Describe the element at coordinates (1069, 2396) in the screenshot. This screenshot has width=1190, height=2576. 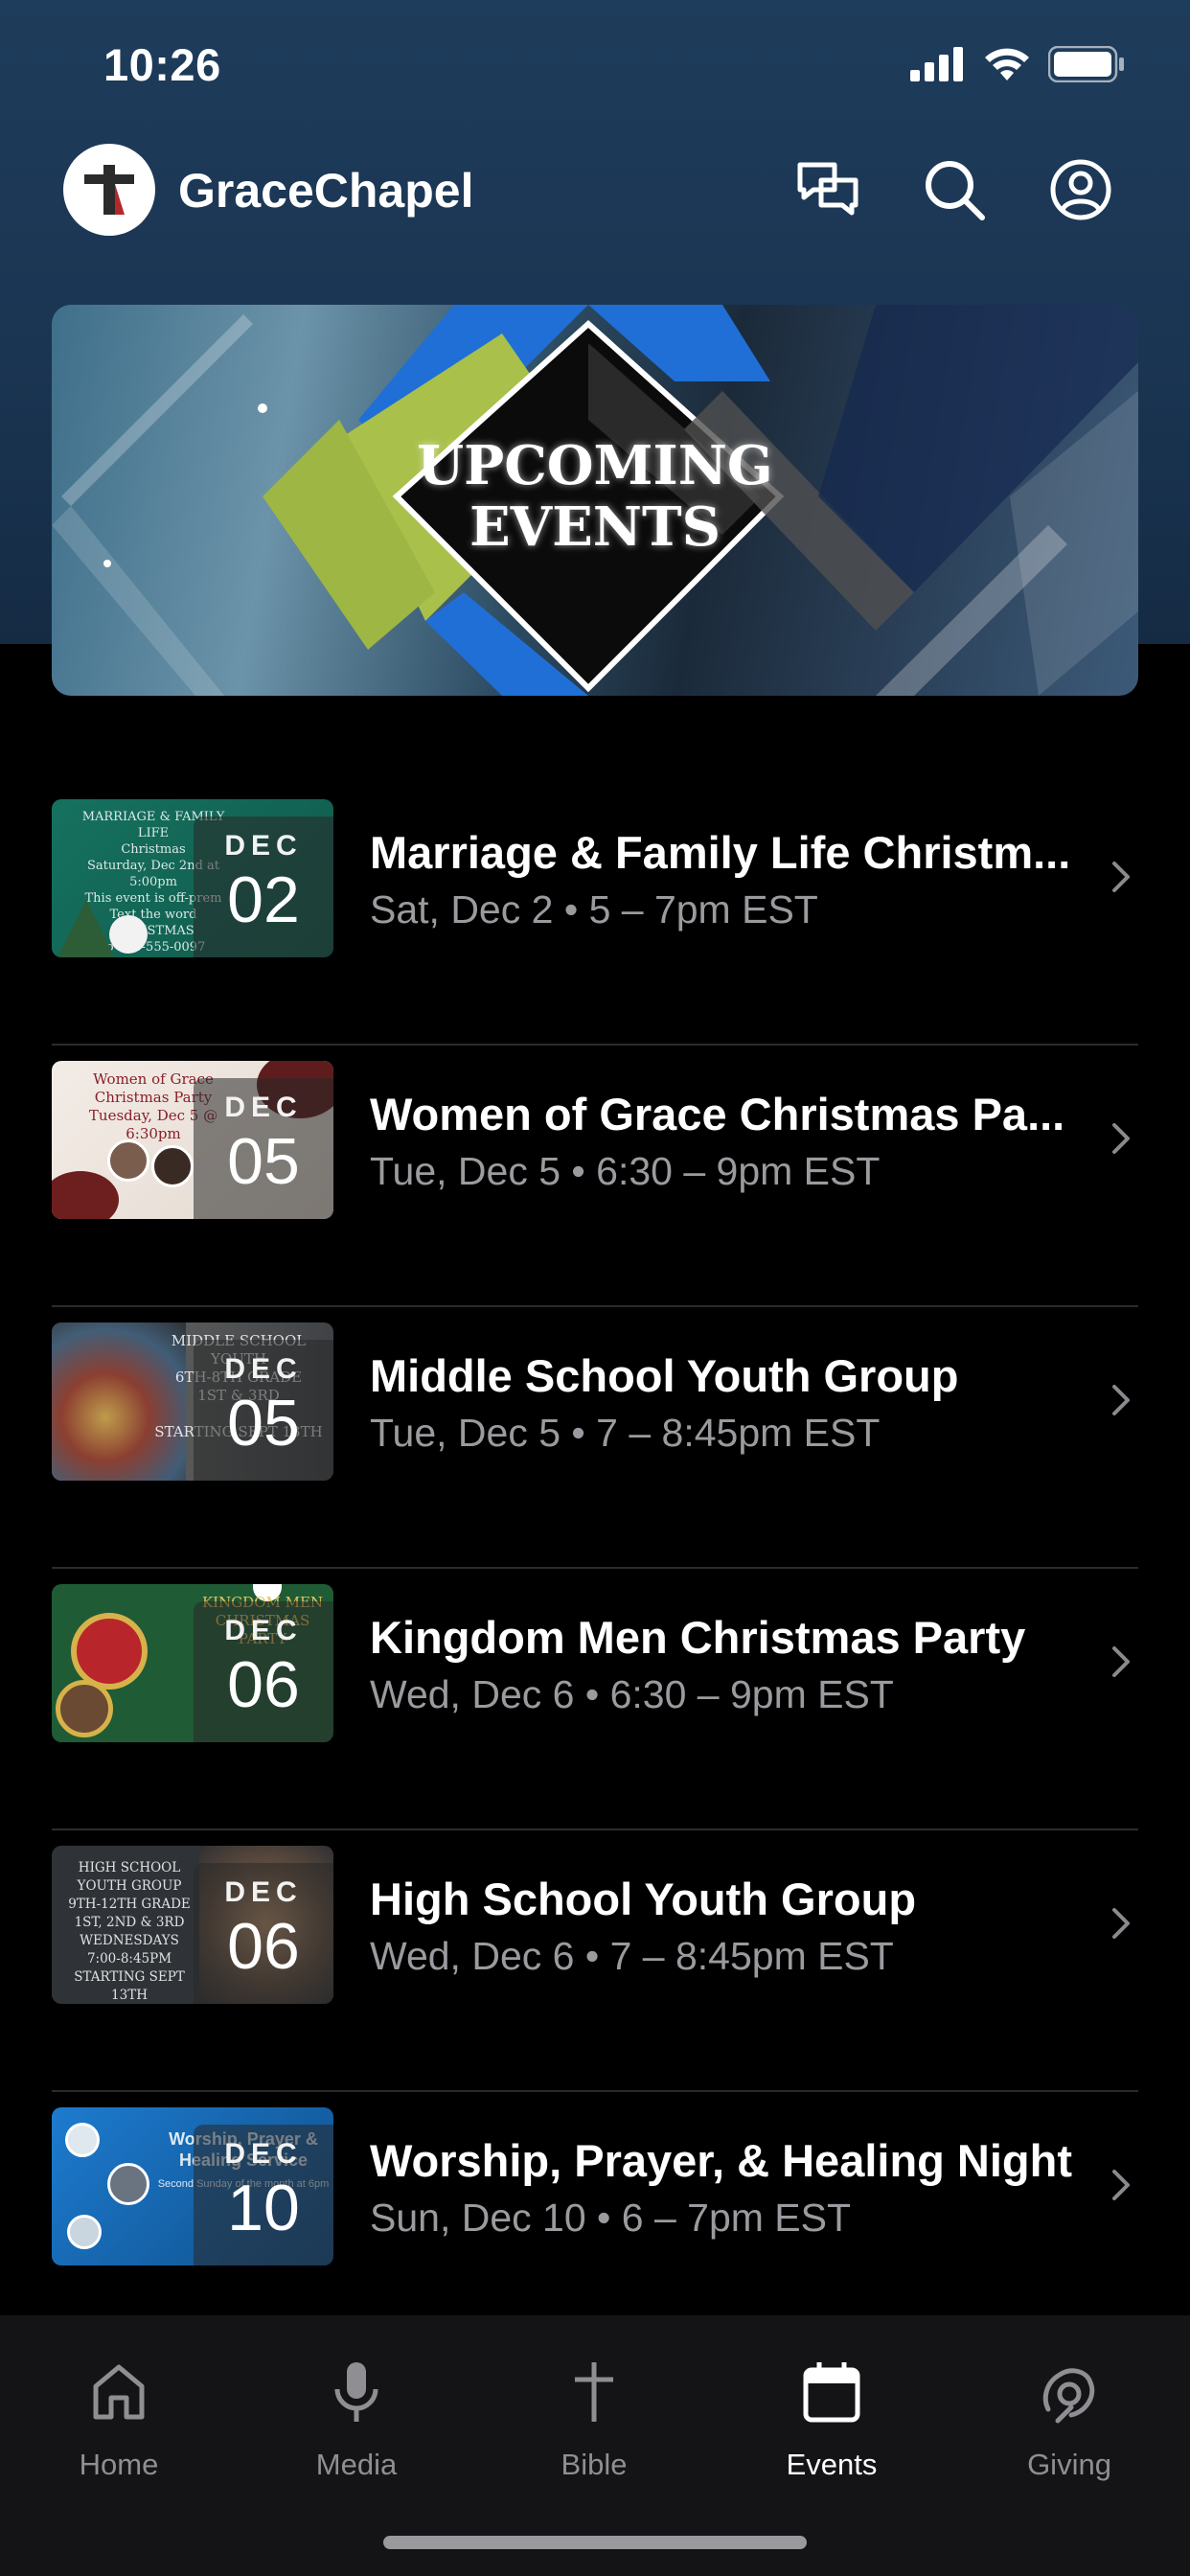
I see `giving-icon` at that location.